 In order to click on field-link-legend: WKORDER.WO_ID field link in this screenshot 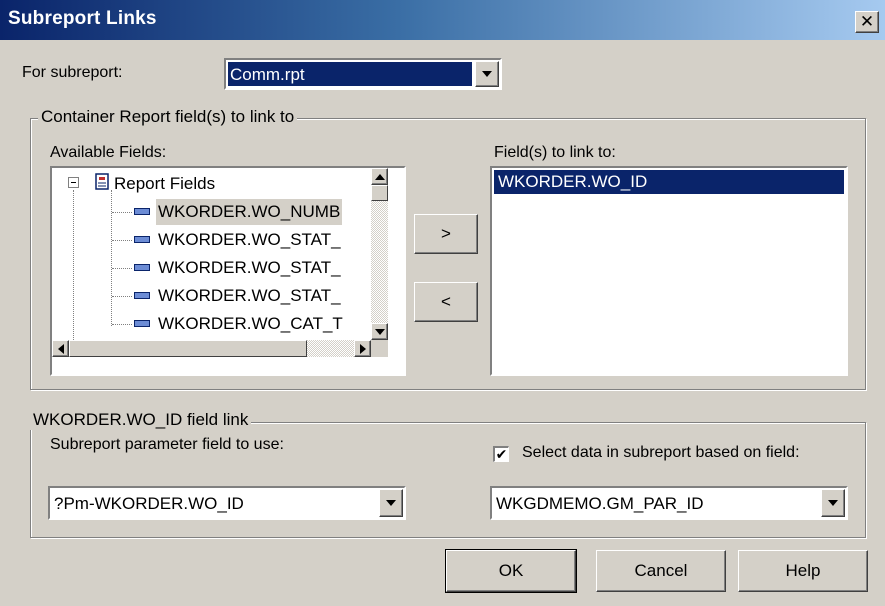, I will do `click(141, 420)`.